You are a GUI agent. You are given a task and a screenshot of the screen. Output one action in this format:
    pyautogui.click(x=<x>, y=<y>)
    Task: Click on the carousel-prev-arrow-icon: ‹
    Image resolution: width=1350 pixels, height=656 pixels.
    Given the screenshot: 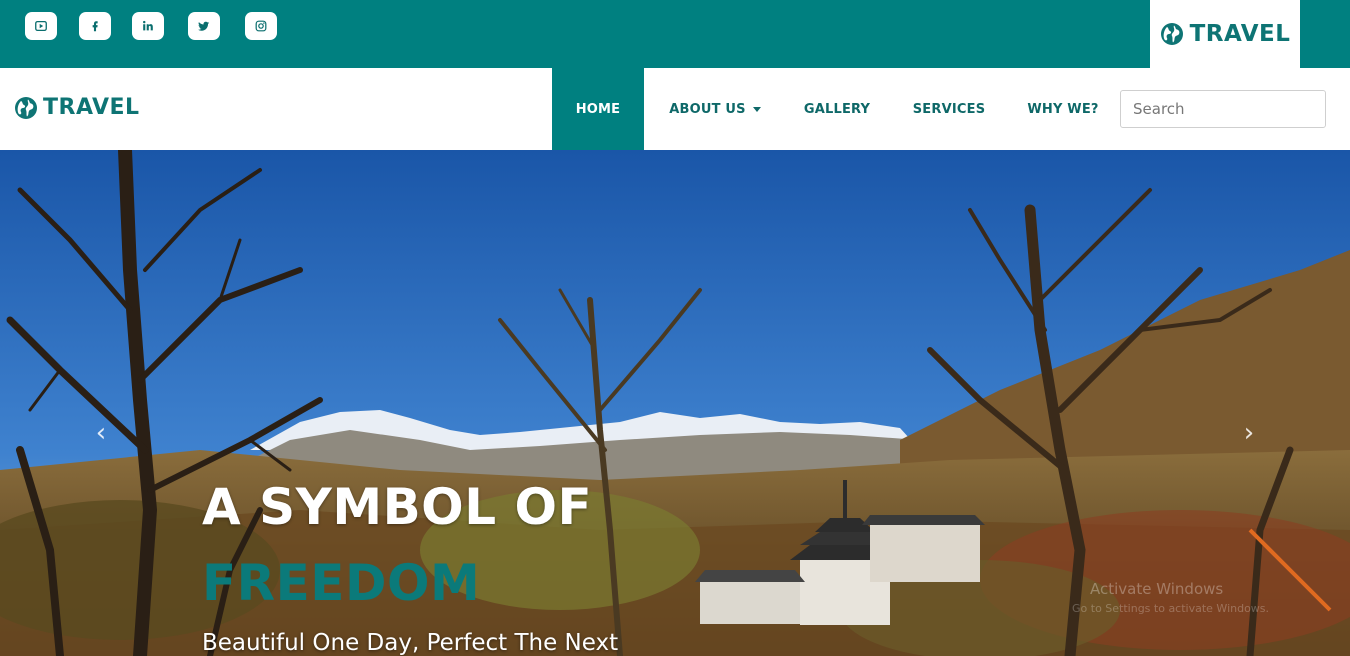 What is the action you would take?
    pyautogui.click(x=101, y=433)
    